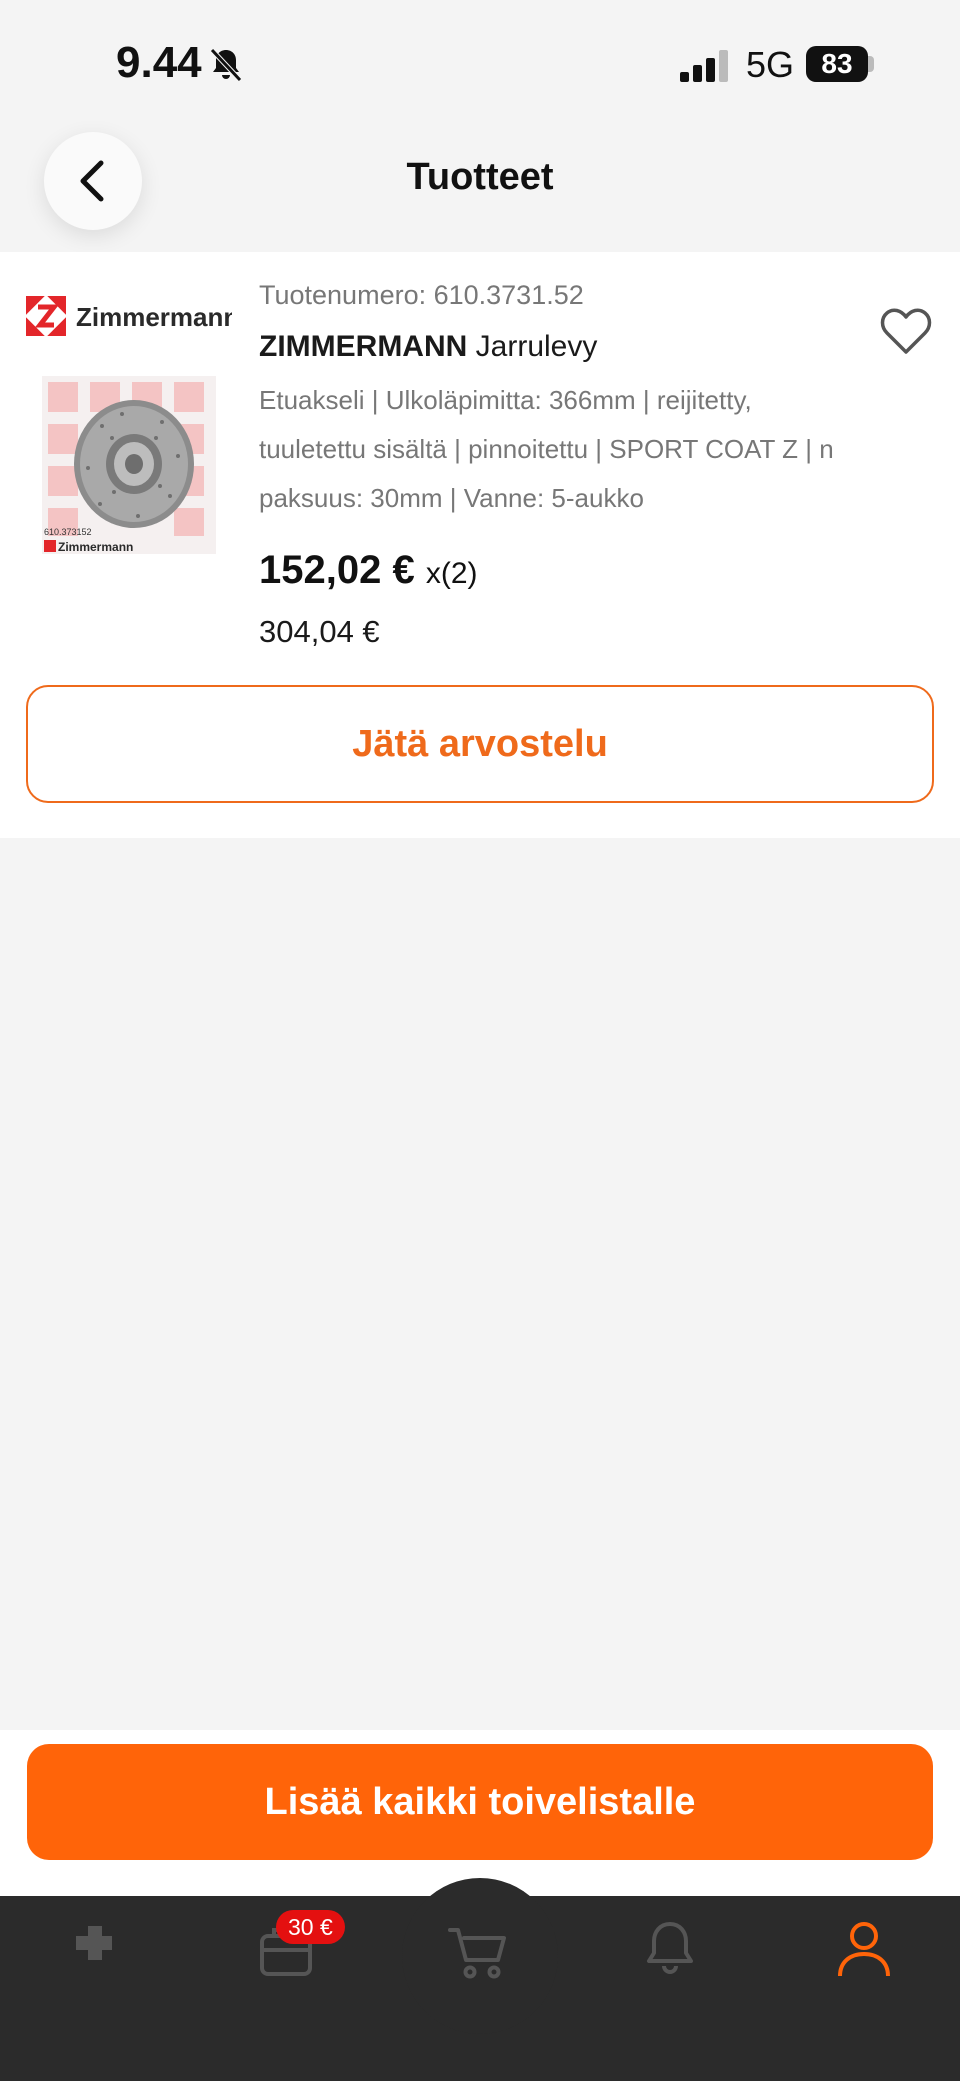 The height and width of the screenshot is (2081, 960). What do you see at coordinates (837, 64) in the screenshot?
I see `battery-indicator: 83` at bounding box center [837, 64].